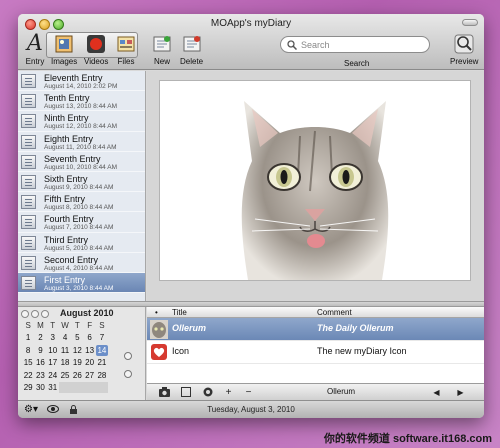  Describe the element at coordinates (53, 337) in the screenshot. I see `calendar-day: 3` at that location.